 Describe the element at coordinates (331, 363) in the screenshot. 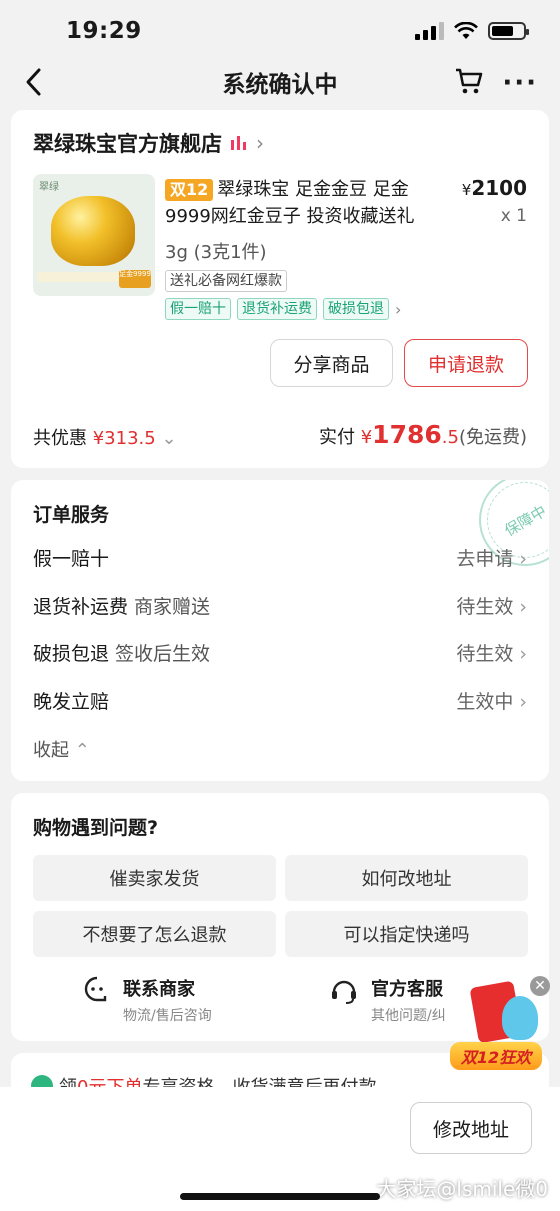

I see `share-product-button: 分享商品` at that location.